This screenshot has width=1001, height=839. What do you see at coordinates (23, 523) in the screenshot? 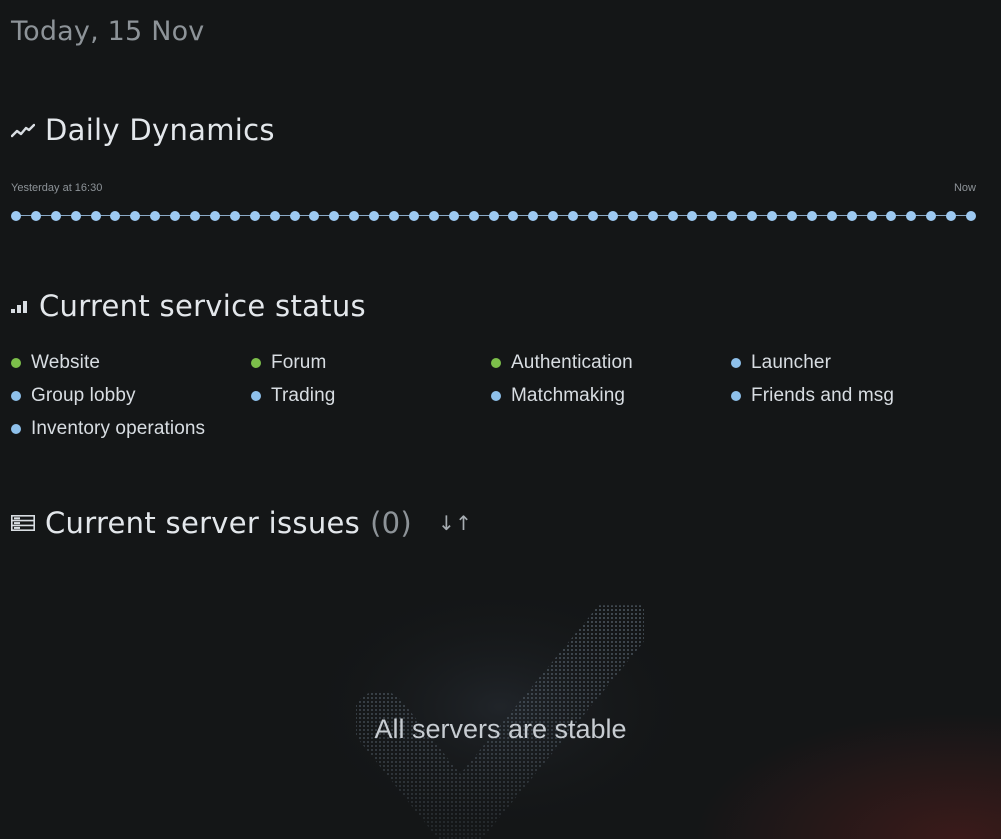
I see `server-list-icon` at bounding box center [23, 523].